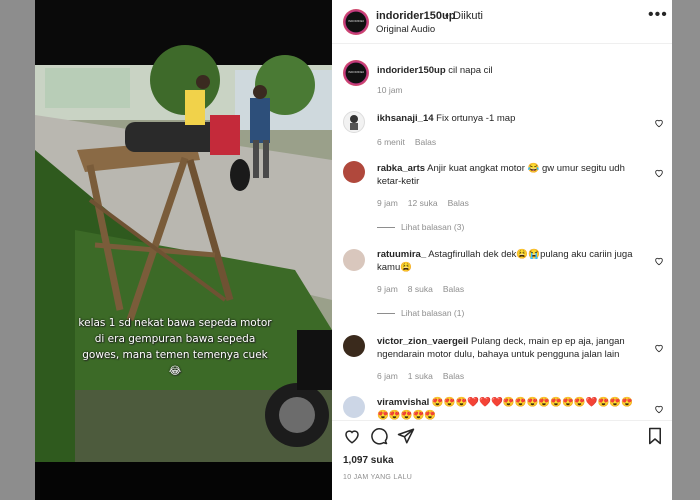  Describe the element at coordinates (411, 70) in the screenshot. I see `caption-username: indorider150up` at that location.